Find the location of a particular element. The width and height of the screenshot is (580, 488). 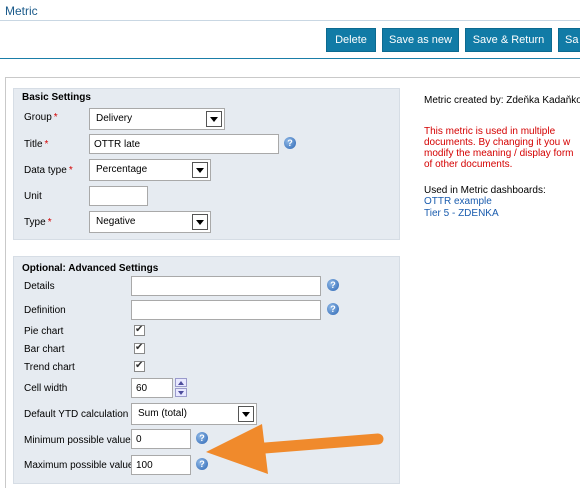

dashboard-link: Tier 5 - ZDENKA is located at coordinates (461, 213).